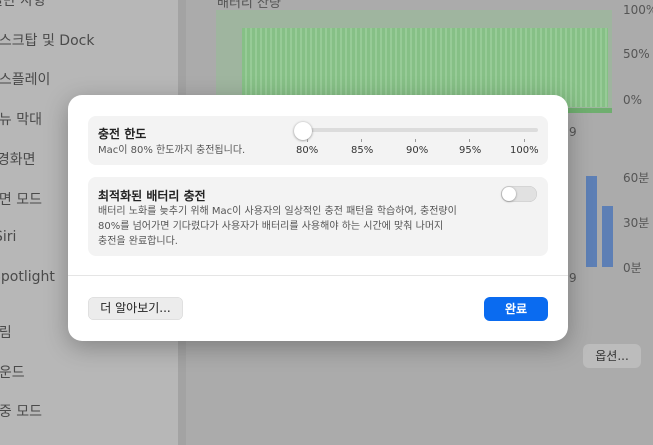  What do you see at coordinates (21, 119) in the screenshot?
I see `sidebar-item-menu-bar: 메뉴 막대` at bounding box center [21, 119].